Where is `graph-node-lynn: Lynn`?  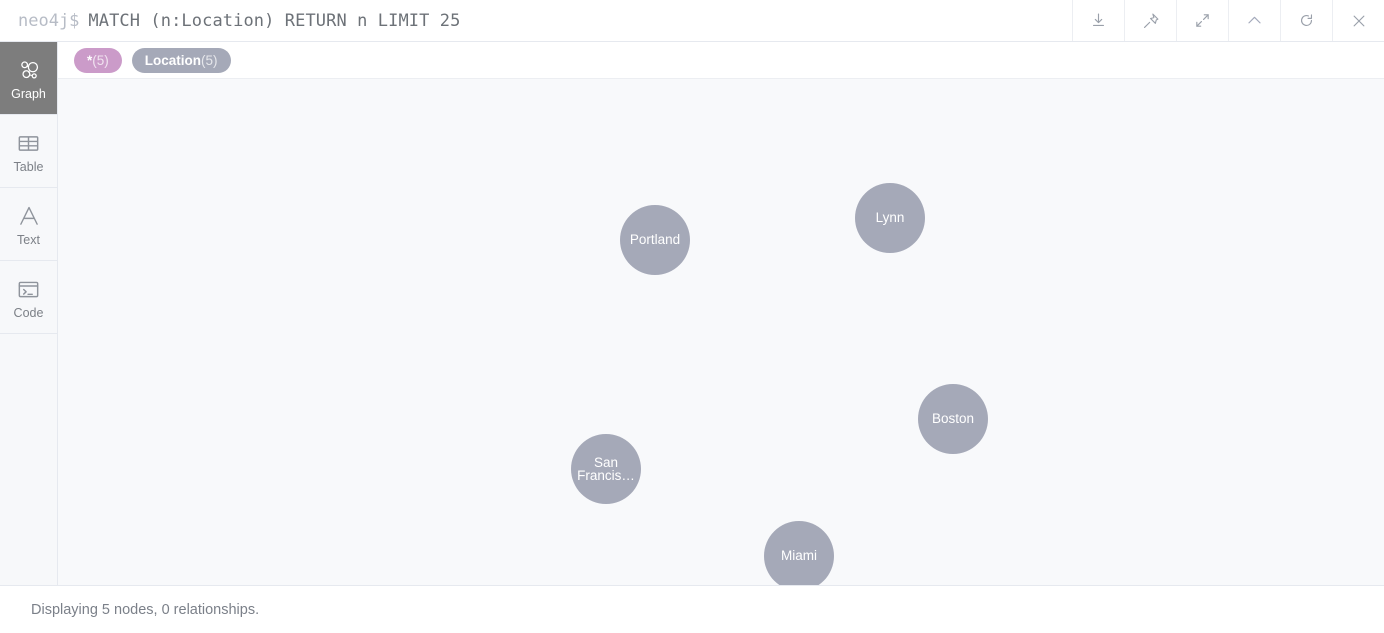 graph-node-lynn: Lynn is located at coordinates (890, 218).